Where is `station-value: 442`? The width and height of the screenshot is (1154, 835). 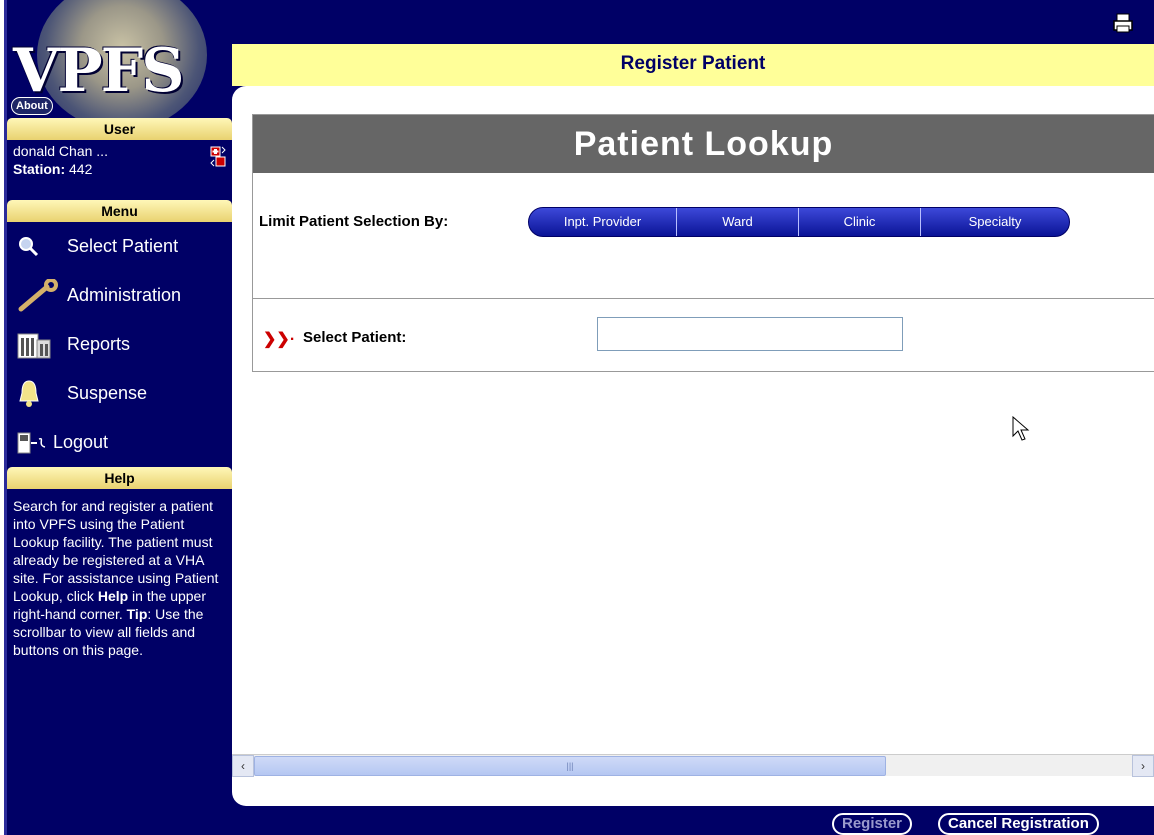
station-value: 442 is located at coordinates (81, 169).